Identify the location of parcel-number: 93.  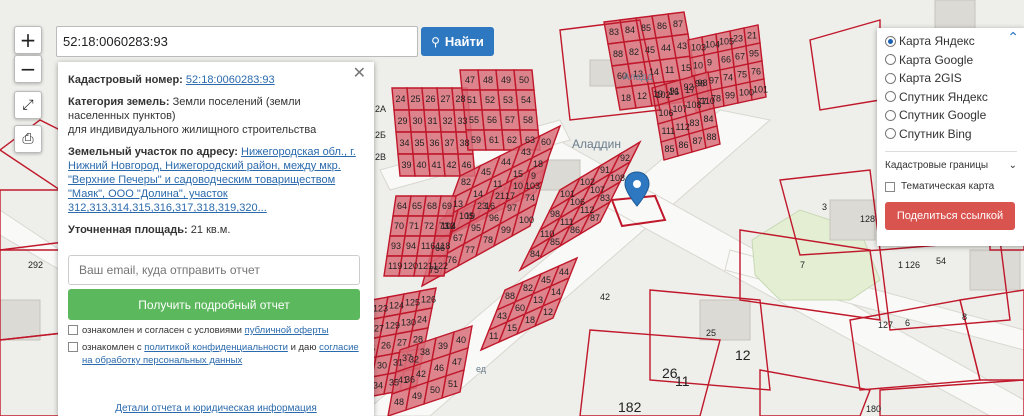
(396, 246).